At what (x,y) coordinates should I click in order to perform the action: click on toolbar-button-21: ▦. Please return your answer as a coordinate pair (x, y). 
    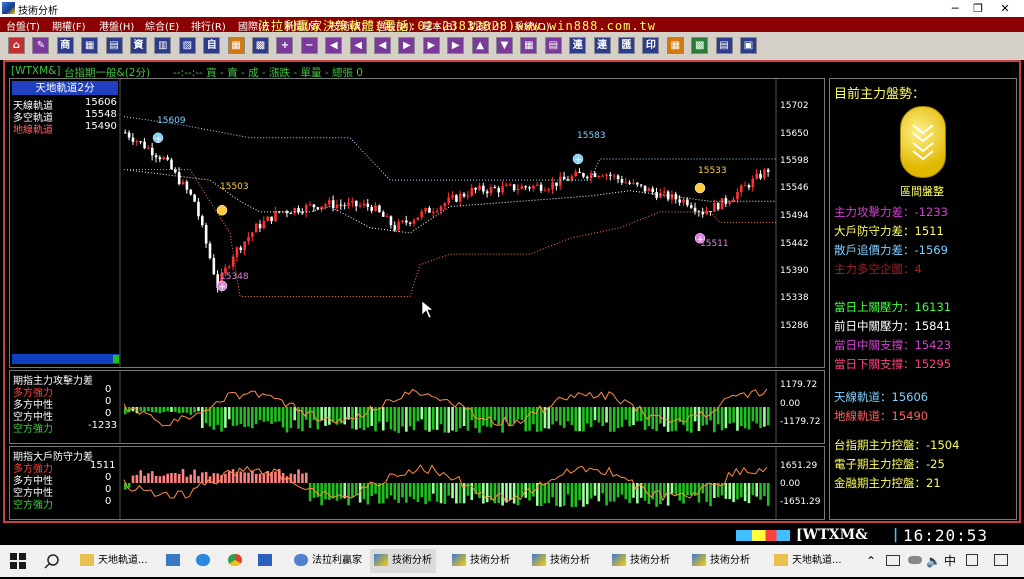
    Looking at the image, I should click on (529, 45).